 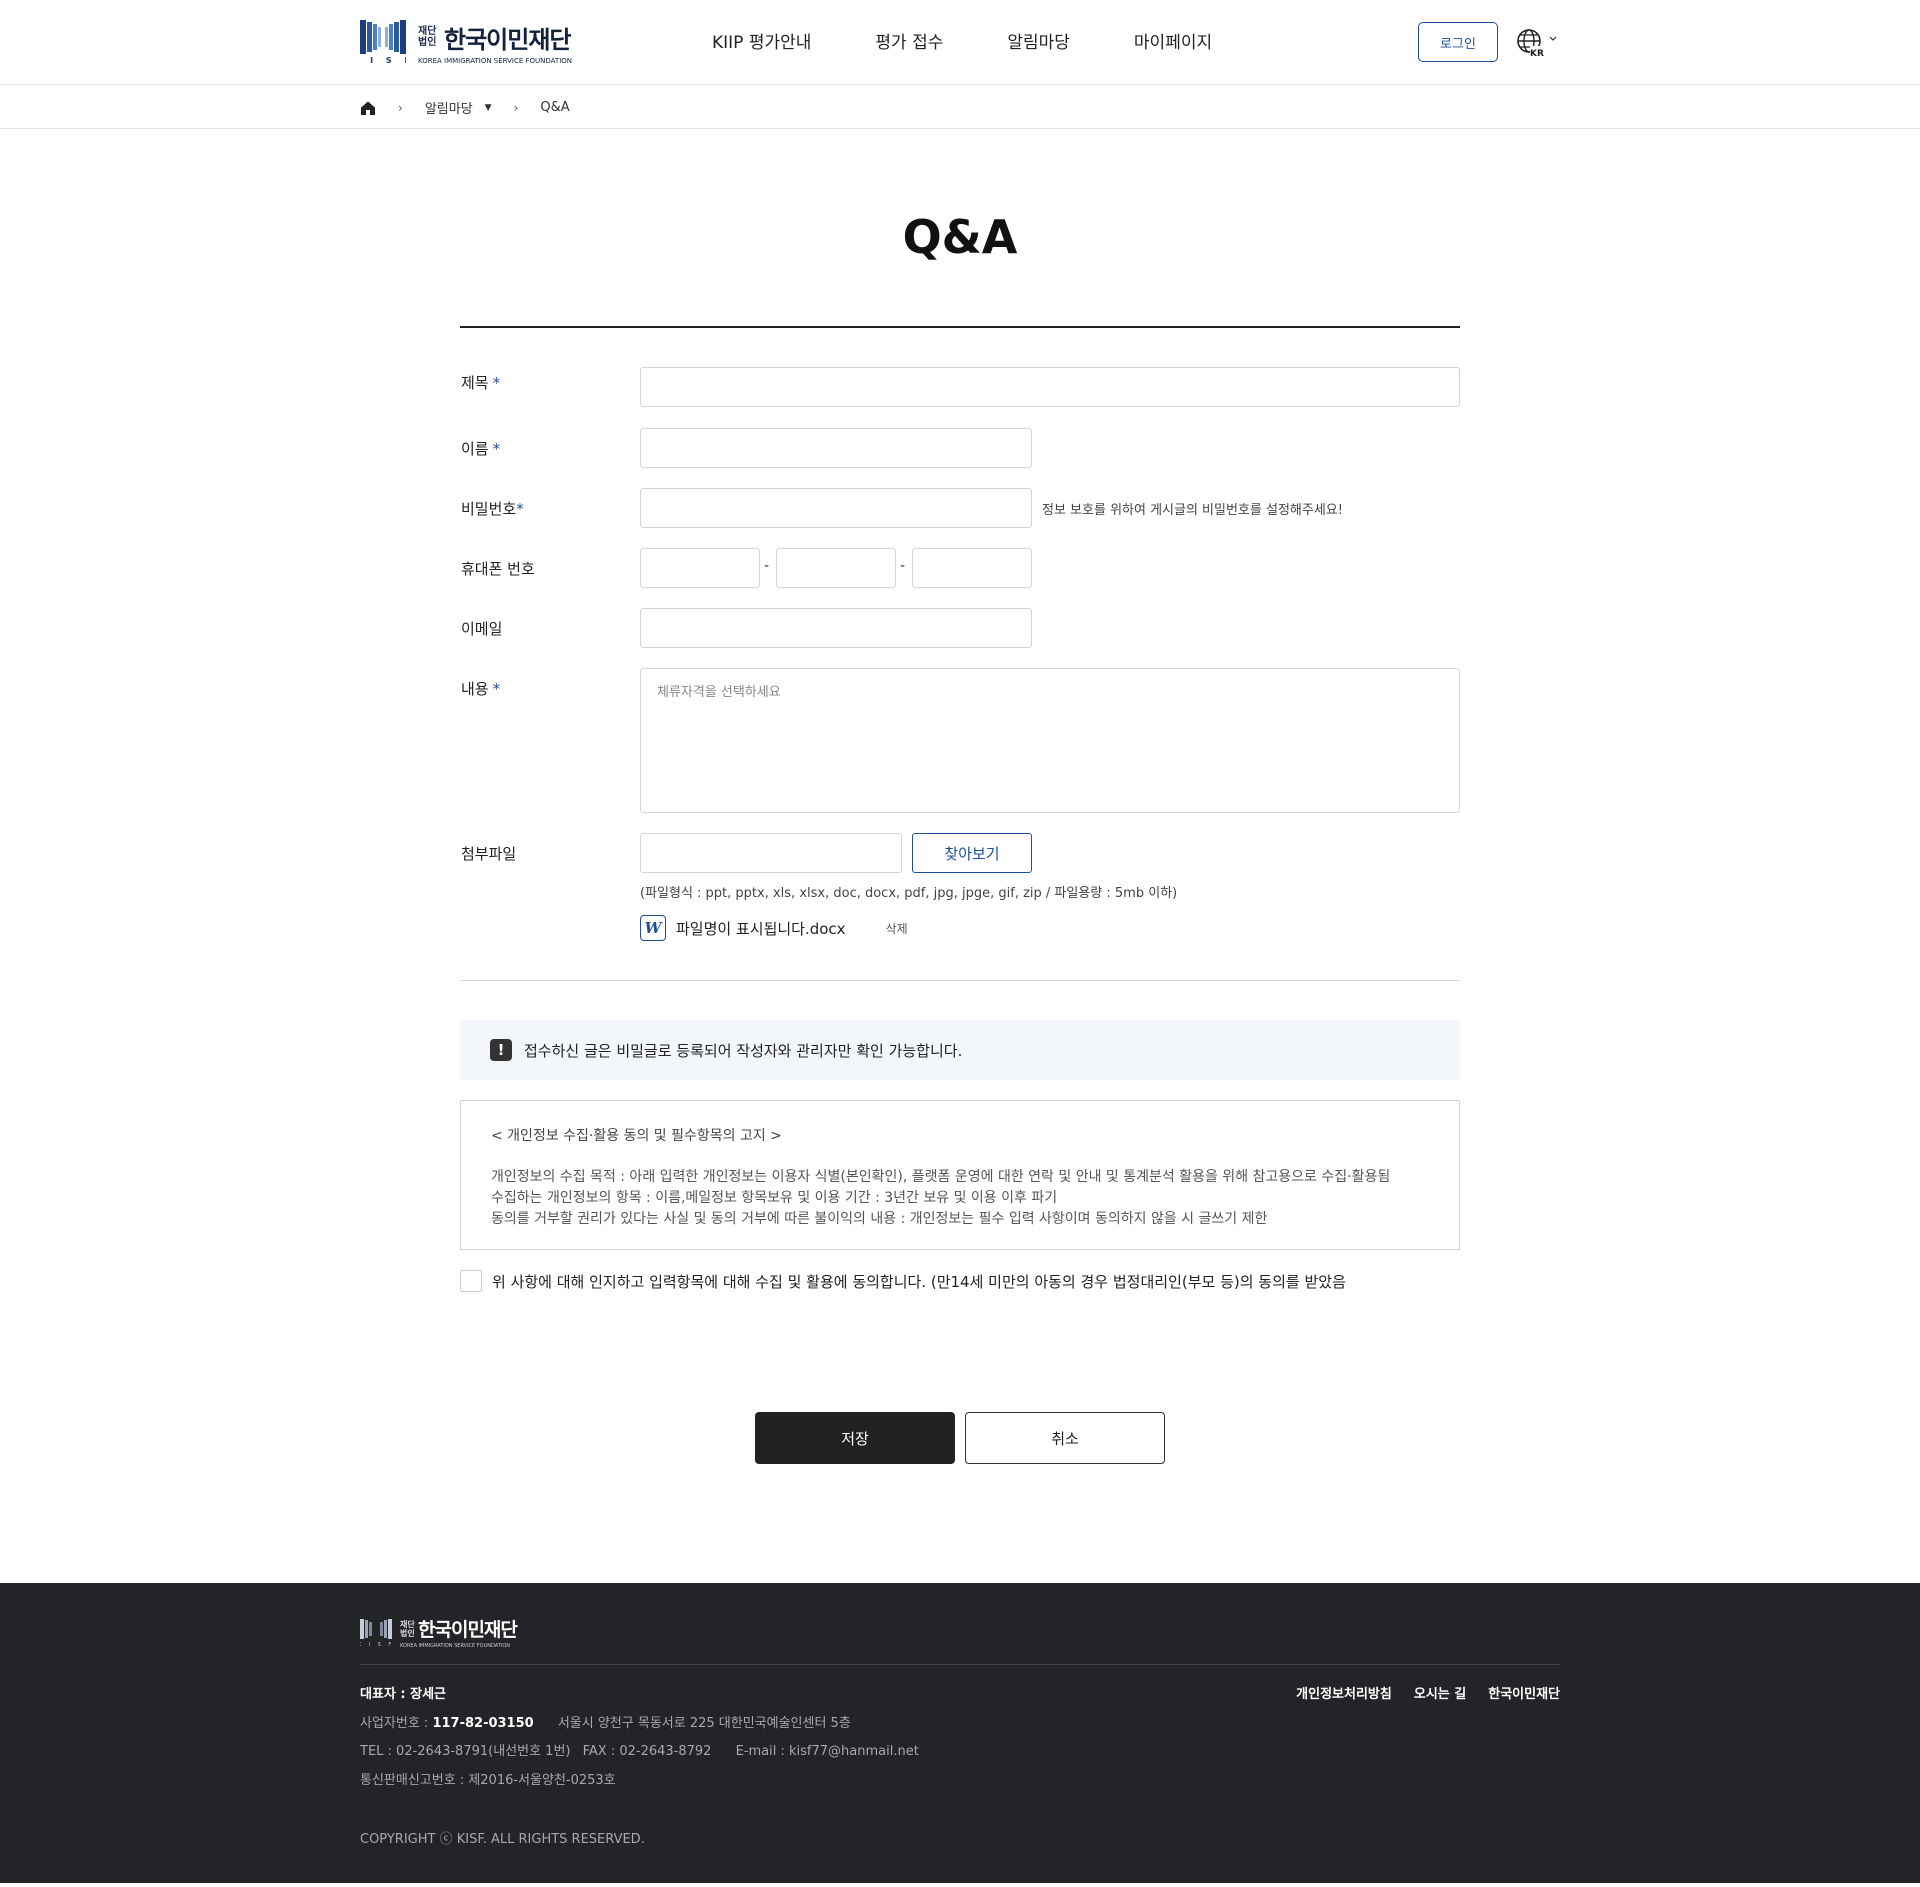 I want to click on file-delete-button: 삭제, so click(x=897, y=928).